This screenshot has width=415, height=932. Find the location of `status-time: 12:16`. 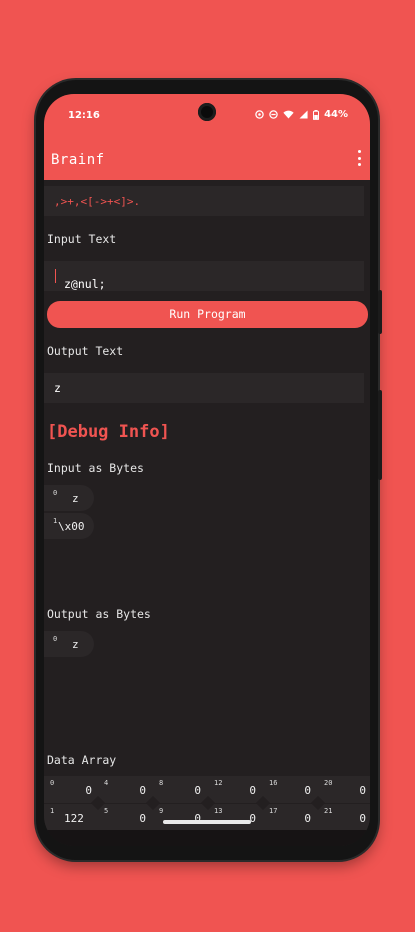

status-time: 12:16 is located at coordinates (84, 115).